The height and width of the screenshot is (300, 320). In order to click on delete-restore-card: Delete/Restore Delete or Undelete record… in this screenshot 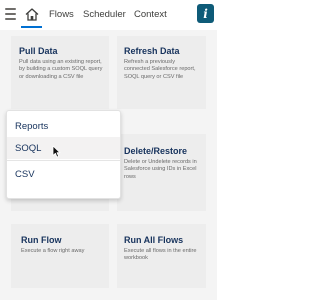, I will do `click(161, 172)`.